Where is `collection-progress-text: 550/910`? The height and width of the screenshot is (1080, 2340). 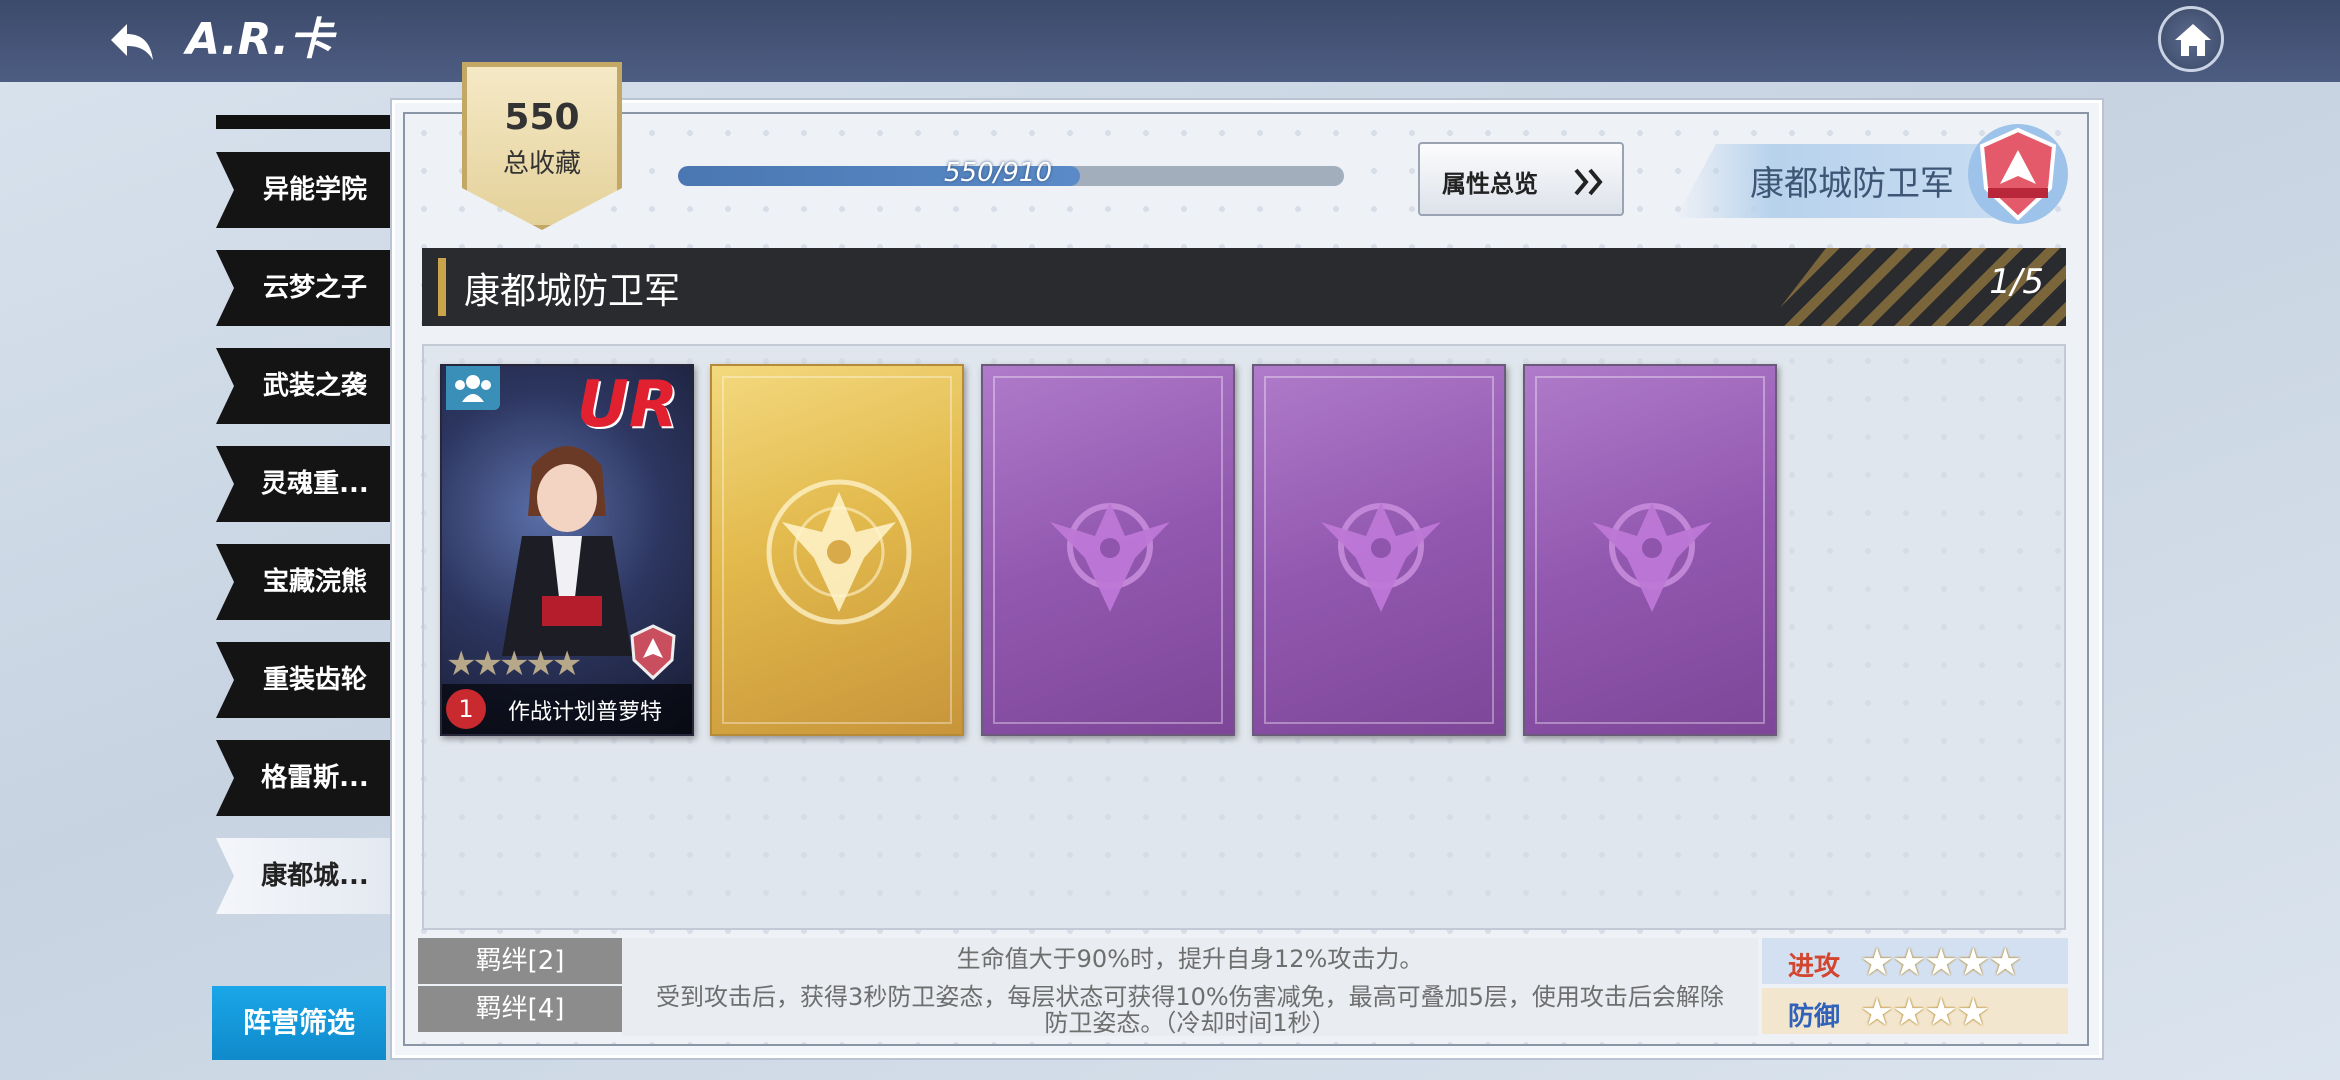 collection-progress-text: 550/910 is located at coordinates (997, 173).